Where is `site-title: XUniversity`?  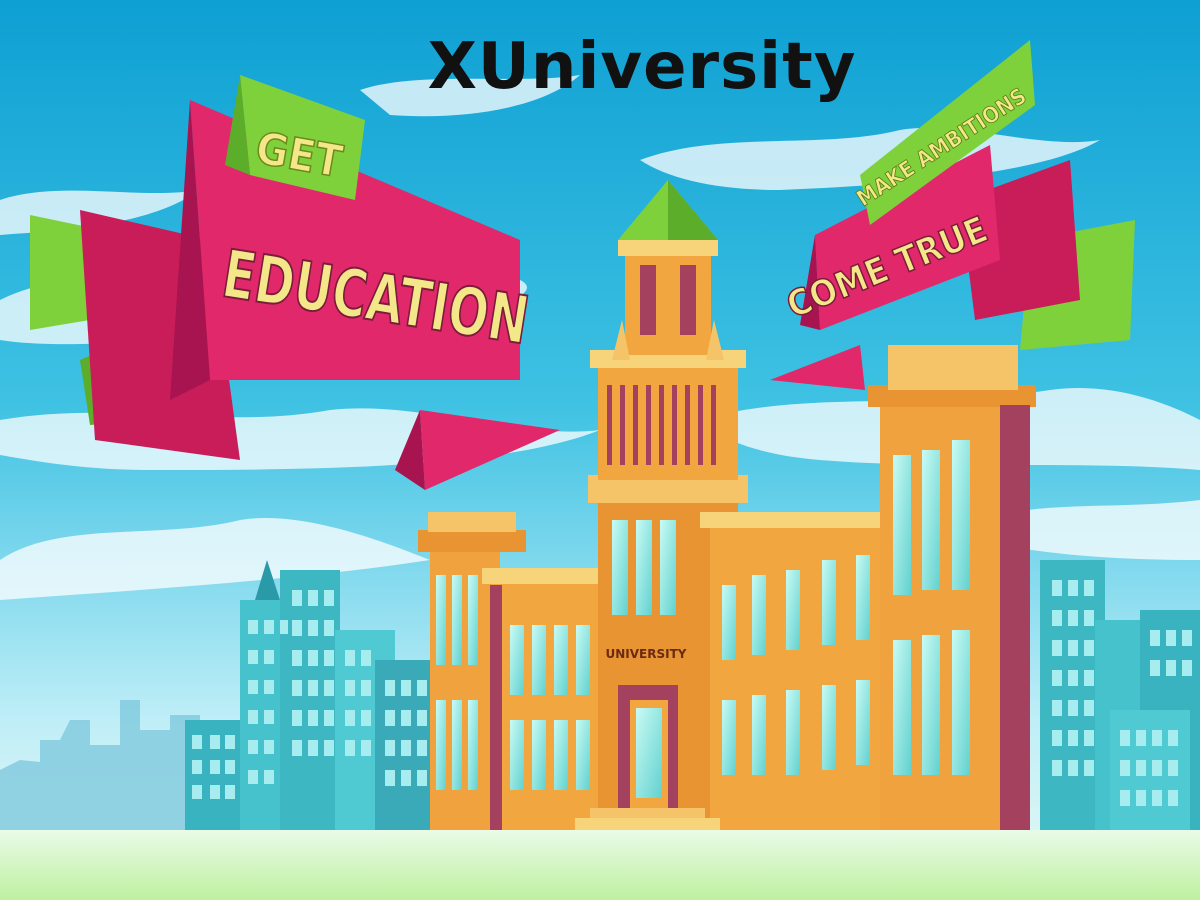
site-title: XUniversity is located at coordinates (642, 67).